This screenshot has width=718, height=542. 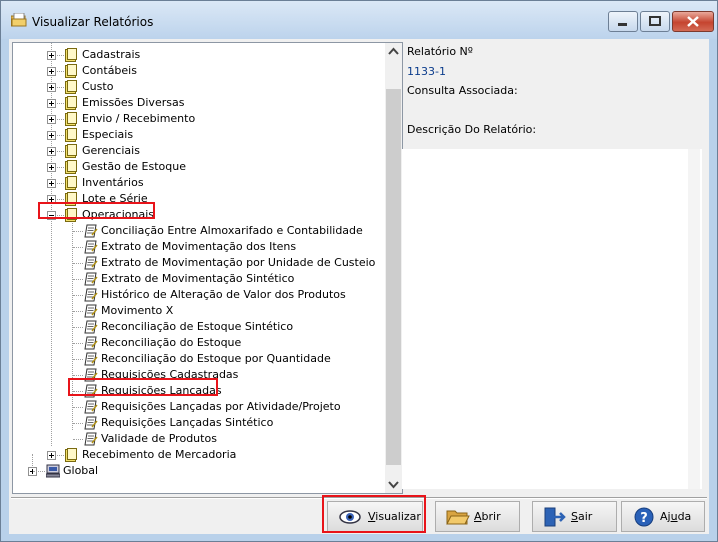 What do you see at coordinates (198, 247) in the screenshot?
I see `tree-report-node: Extrato de Movimentação dos Itens` at bounding box center [198, 247].